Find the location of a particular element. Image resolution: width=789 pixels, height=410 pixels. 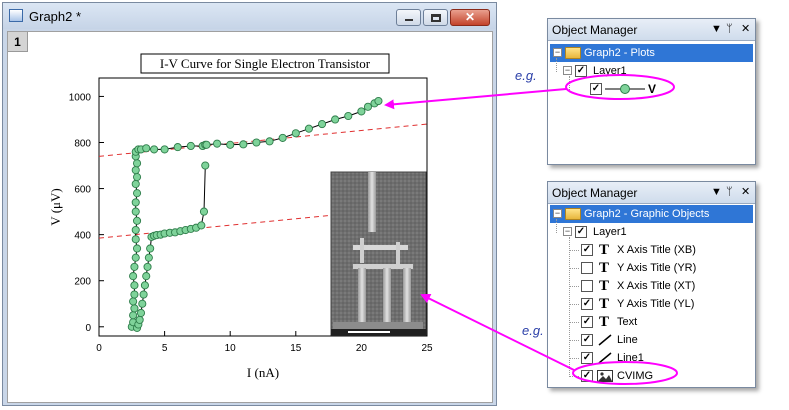

tree-item-graphic-object: ✓ Line is located at coordinates (657, 340).